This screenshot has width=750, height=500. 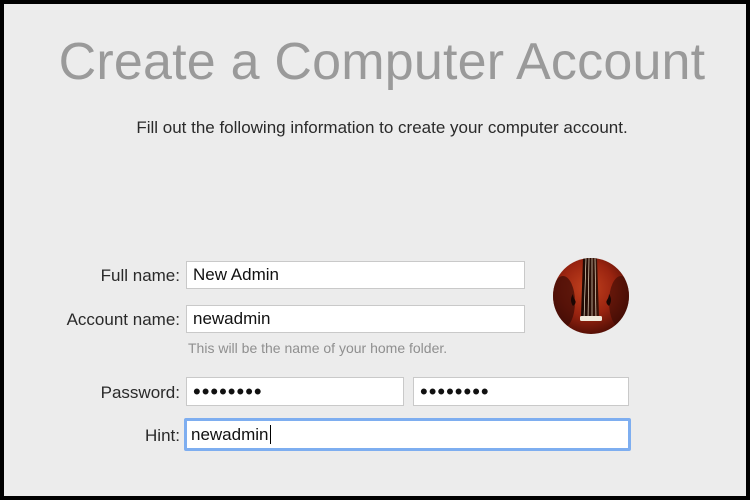 What do you see at coordinates (455, 391) in the screenshot?
I see `verify-password-value: ••••••••` at bounding box center [455, 391].